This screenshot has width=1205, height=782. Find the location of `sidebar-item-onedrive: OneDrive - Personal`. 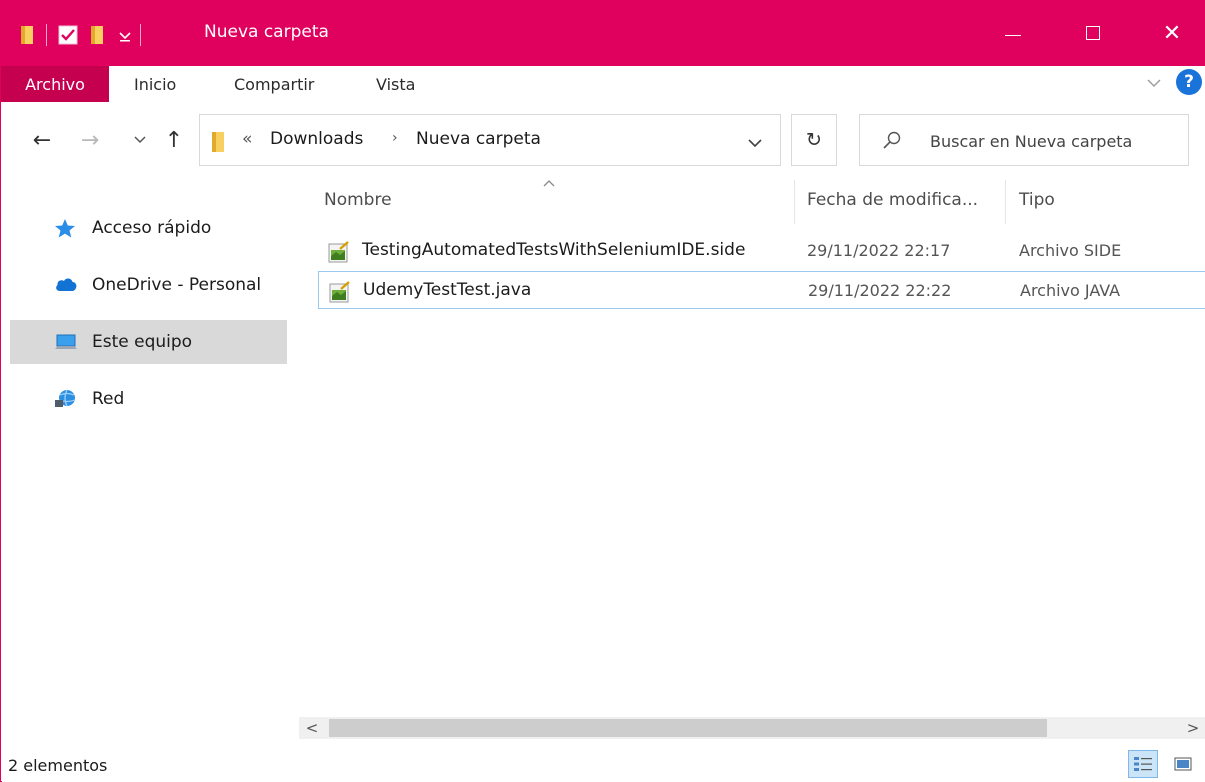

sidebar-item-onedrive: OneDrive - Personal is located at coordinates (148, 285).